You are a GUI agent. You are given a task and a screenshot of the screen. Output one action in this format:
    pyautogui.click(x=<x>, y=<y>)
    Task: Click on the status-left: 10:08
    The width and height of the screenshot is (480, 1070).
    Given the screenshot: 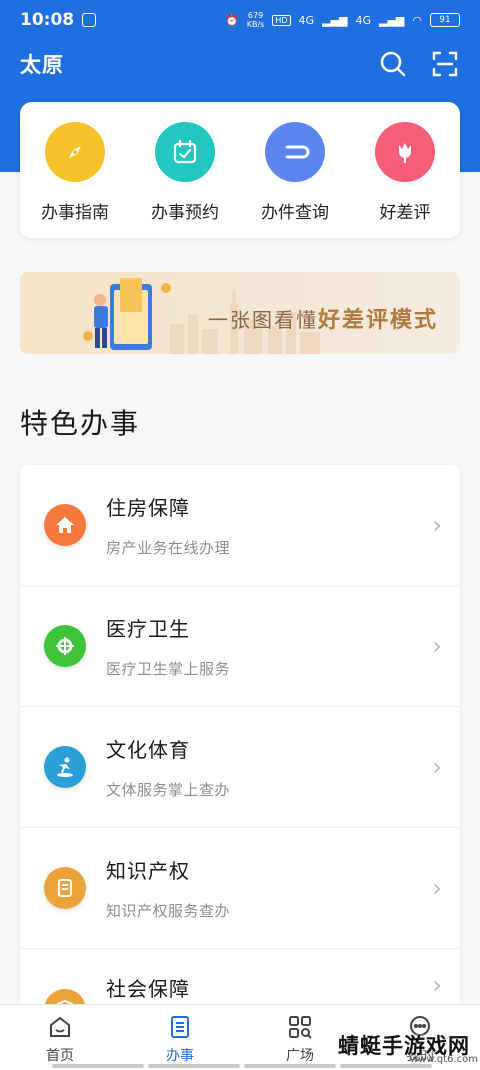 What is the action you would take?
    pyautogui.click(x=58, y=20)
    